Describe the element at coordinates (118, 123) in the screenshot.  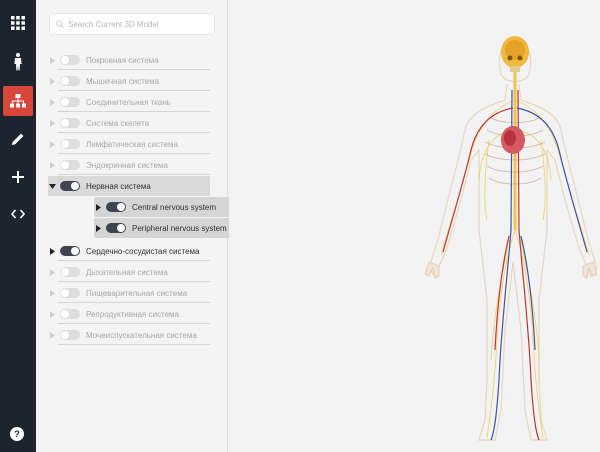
I see `system-label: Система скелета` at that location.